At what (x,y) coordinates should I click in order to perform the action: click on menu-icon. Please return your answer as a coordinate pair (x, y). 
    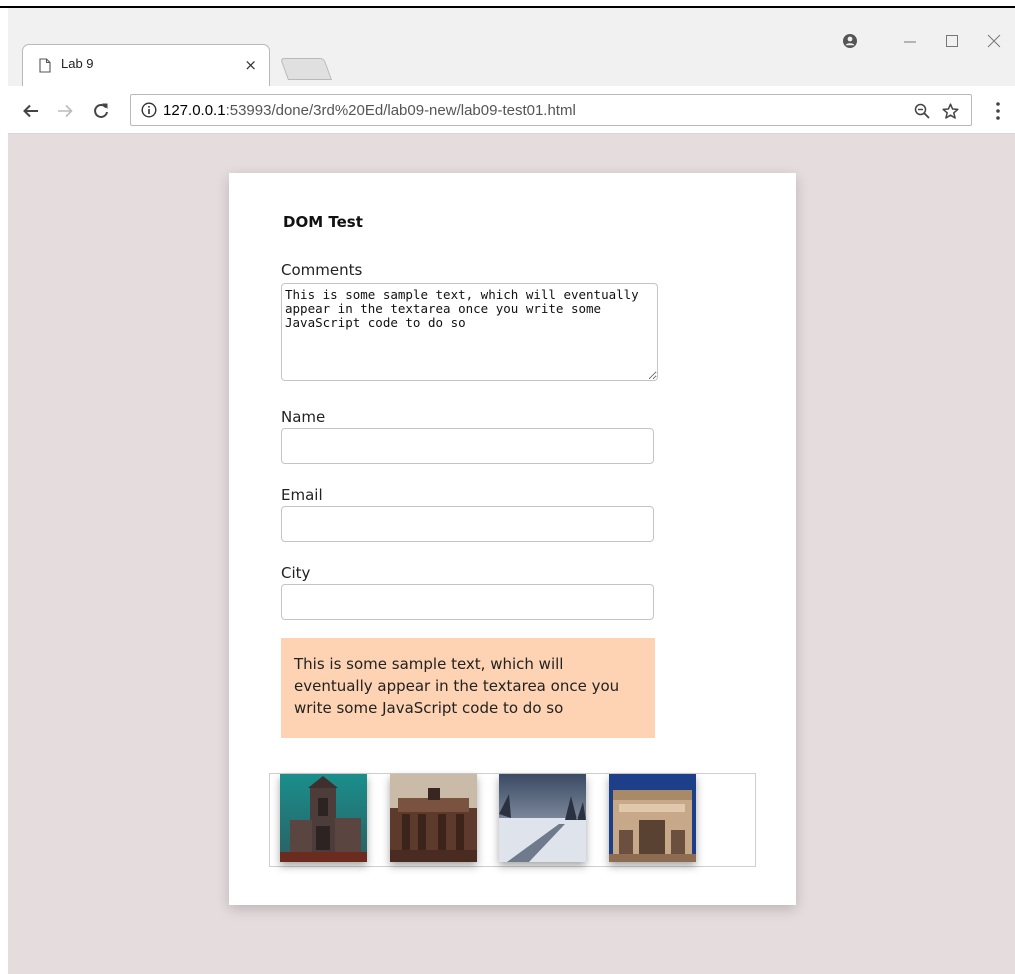
    Looking at the image, I should click on (998, 111).